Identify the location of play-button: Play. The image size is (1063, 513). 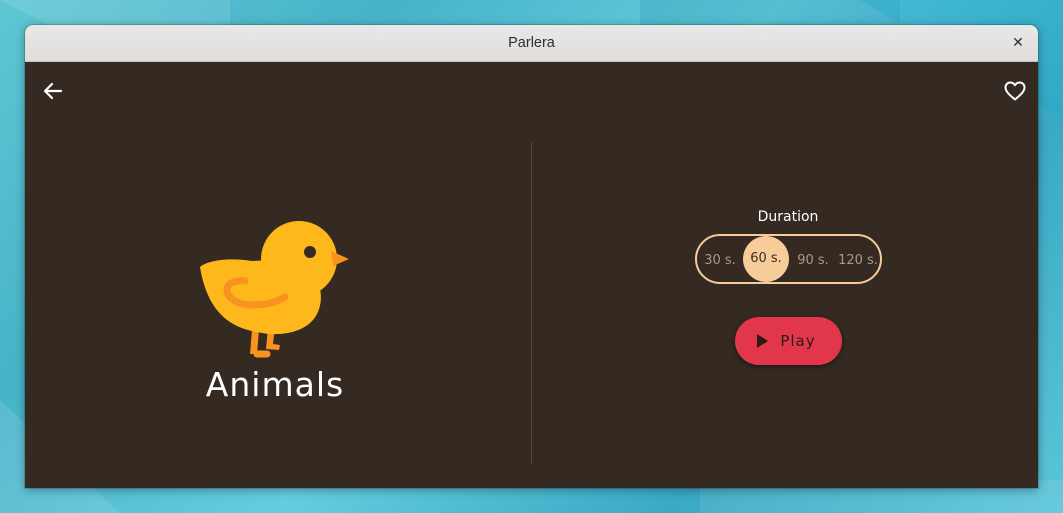
(788, 341).